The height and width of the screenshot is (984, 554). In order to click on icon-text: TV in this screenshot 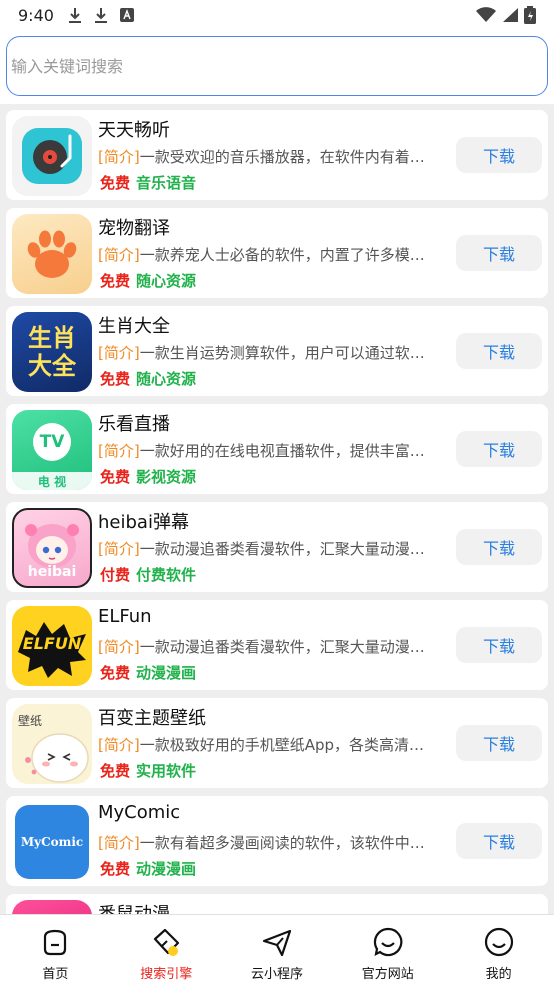, I will do `click(52, 442)`.